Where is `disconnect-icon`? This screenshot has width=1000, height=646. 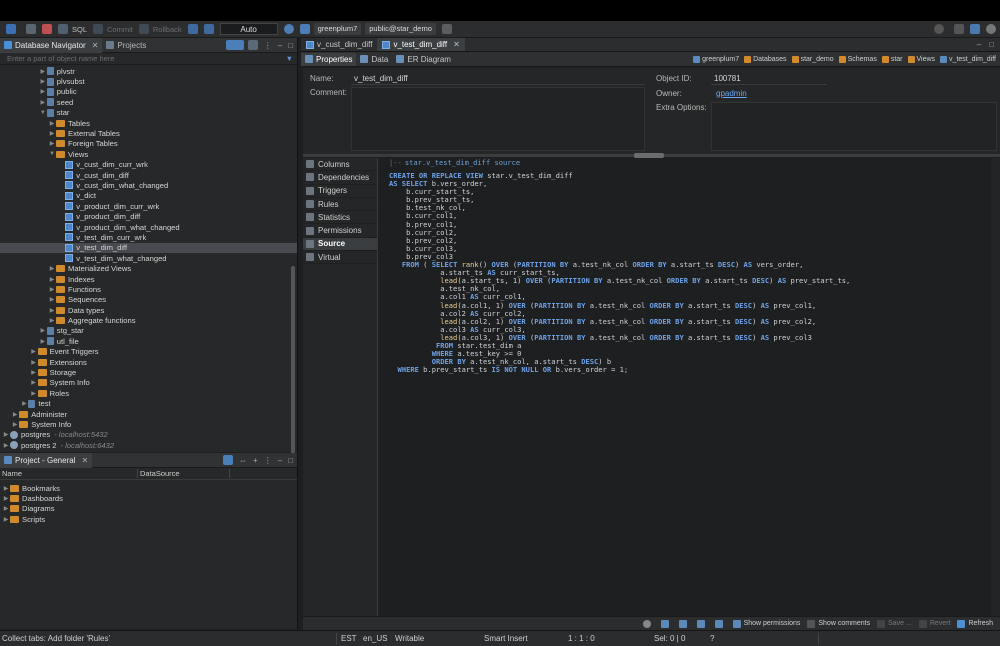
disconnect-icon is located at coordinates (47, 29).